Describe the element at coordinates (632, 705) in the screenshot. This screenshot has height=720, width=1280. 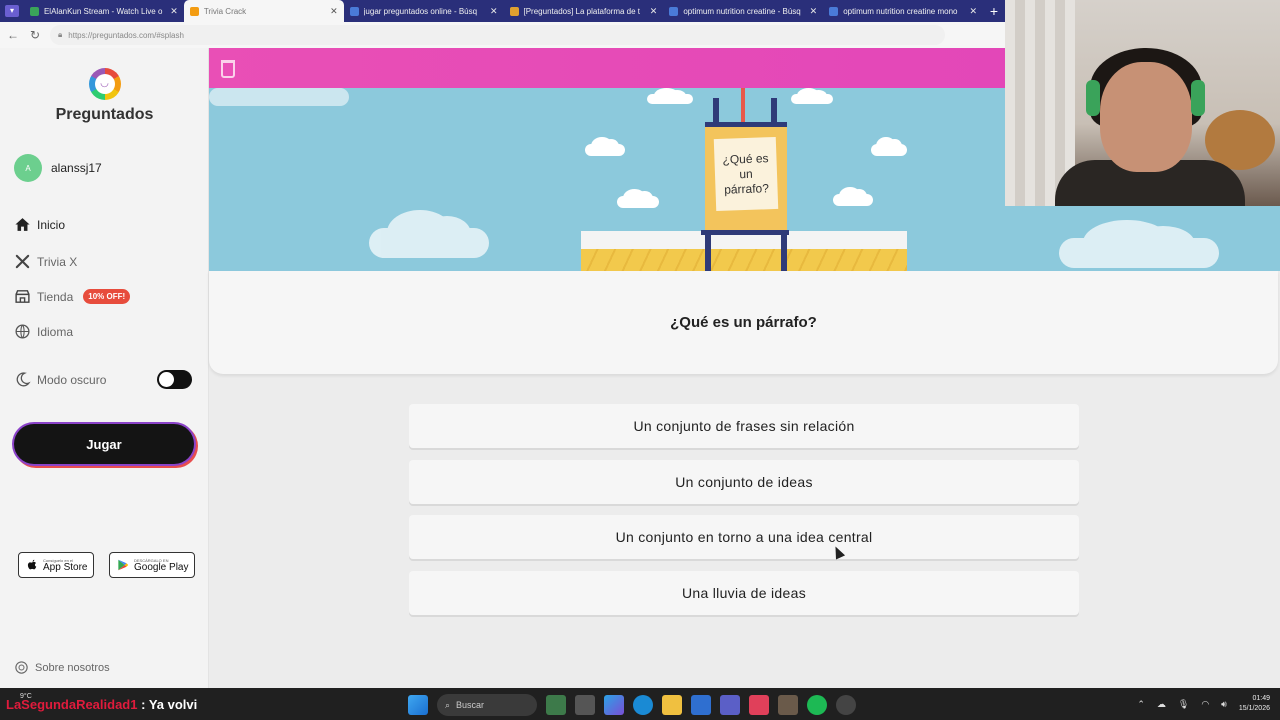
I see `taskbar-apps: ⌕ Buscar` at that location.